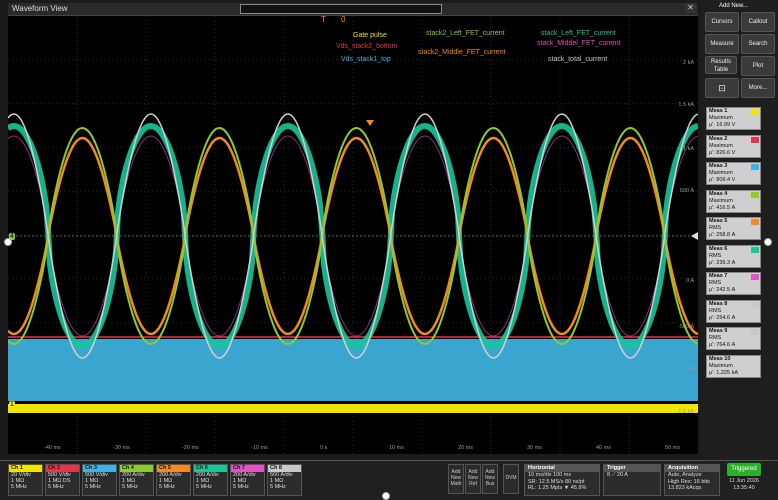 This screenshot has width=778, height=500. Describe the element at coordinates (511, 479) in the screenshot. I see `dvm-button: DVM` at that location.